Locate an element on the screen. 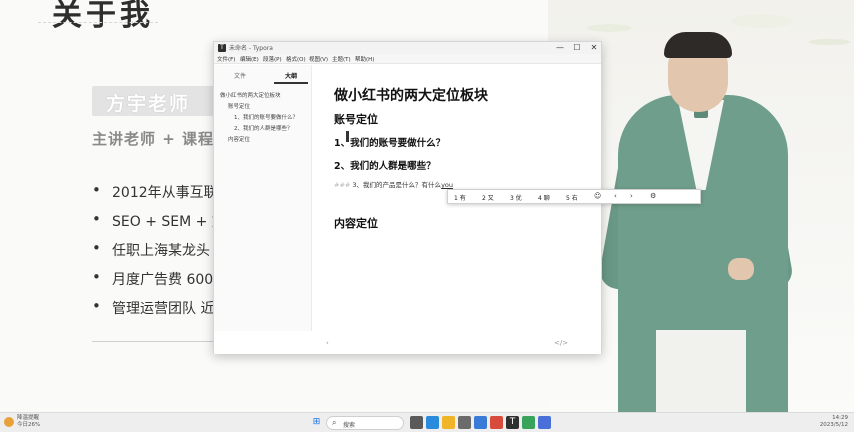 The width and height of the screenshot is (854, 432). ime-candidate: 1 有 is located at coordinates (460, 197).